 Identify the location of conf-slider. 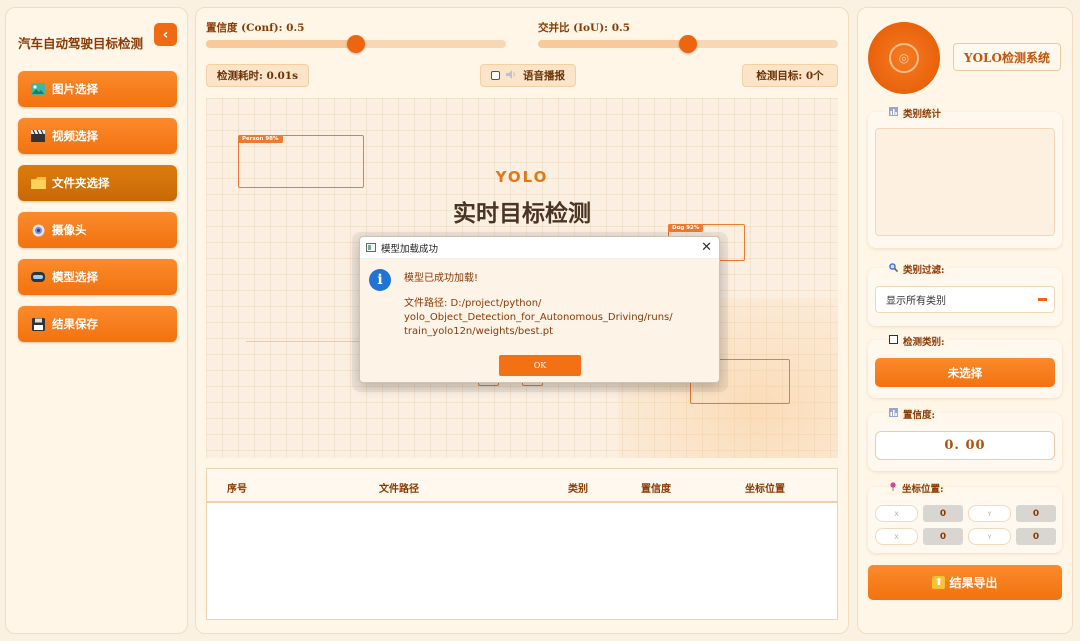
(356, 44).